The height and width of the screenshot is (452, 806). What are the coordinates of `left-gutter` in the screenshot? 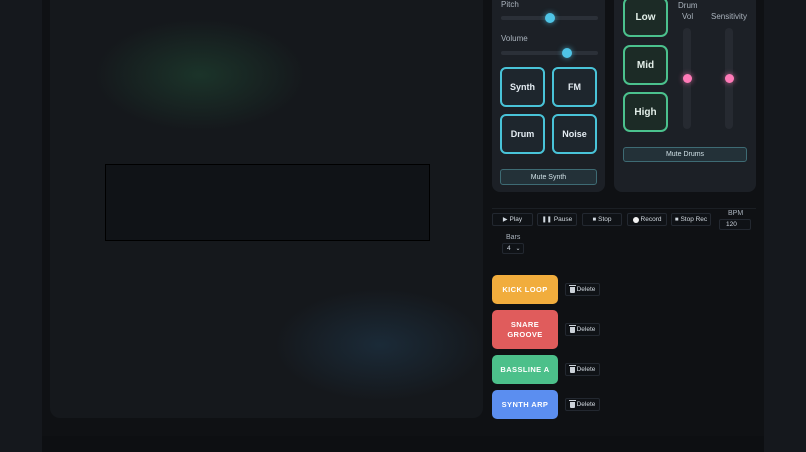 It's located at (21, 226).